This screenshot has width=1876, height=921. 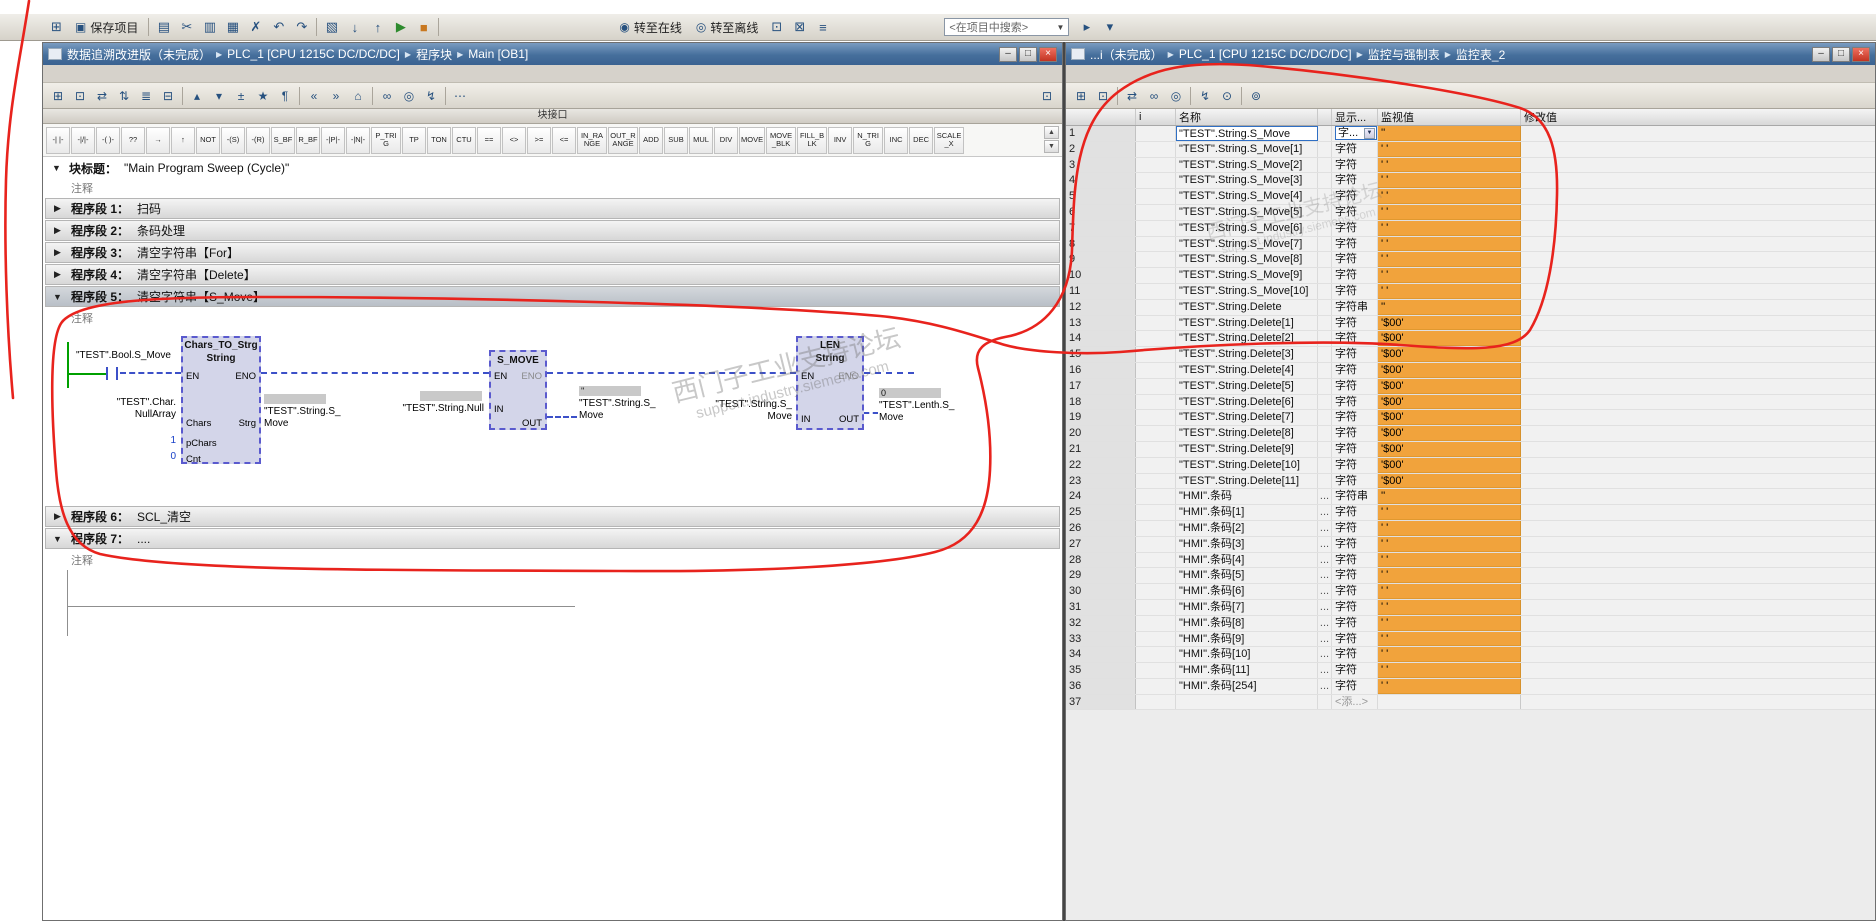 What do you see at coordinates (333, 140) in the screenshot?
I see `favorite-p-contact: -|P|-` at bounding box center [333, 140].